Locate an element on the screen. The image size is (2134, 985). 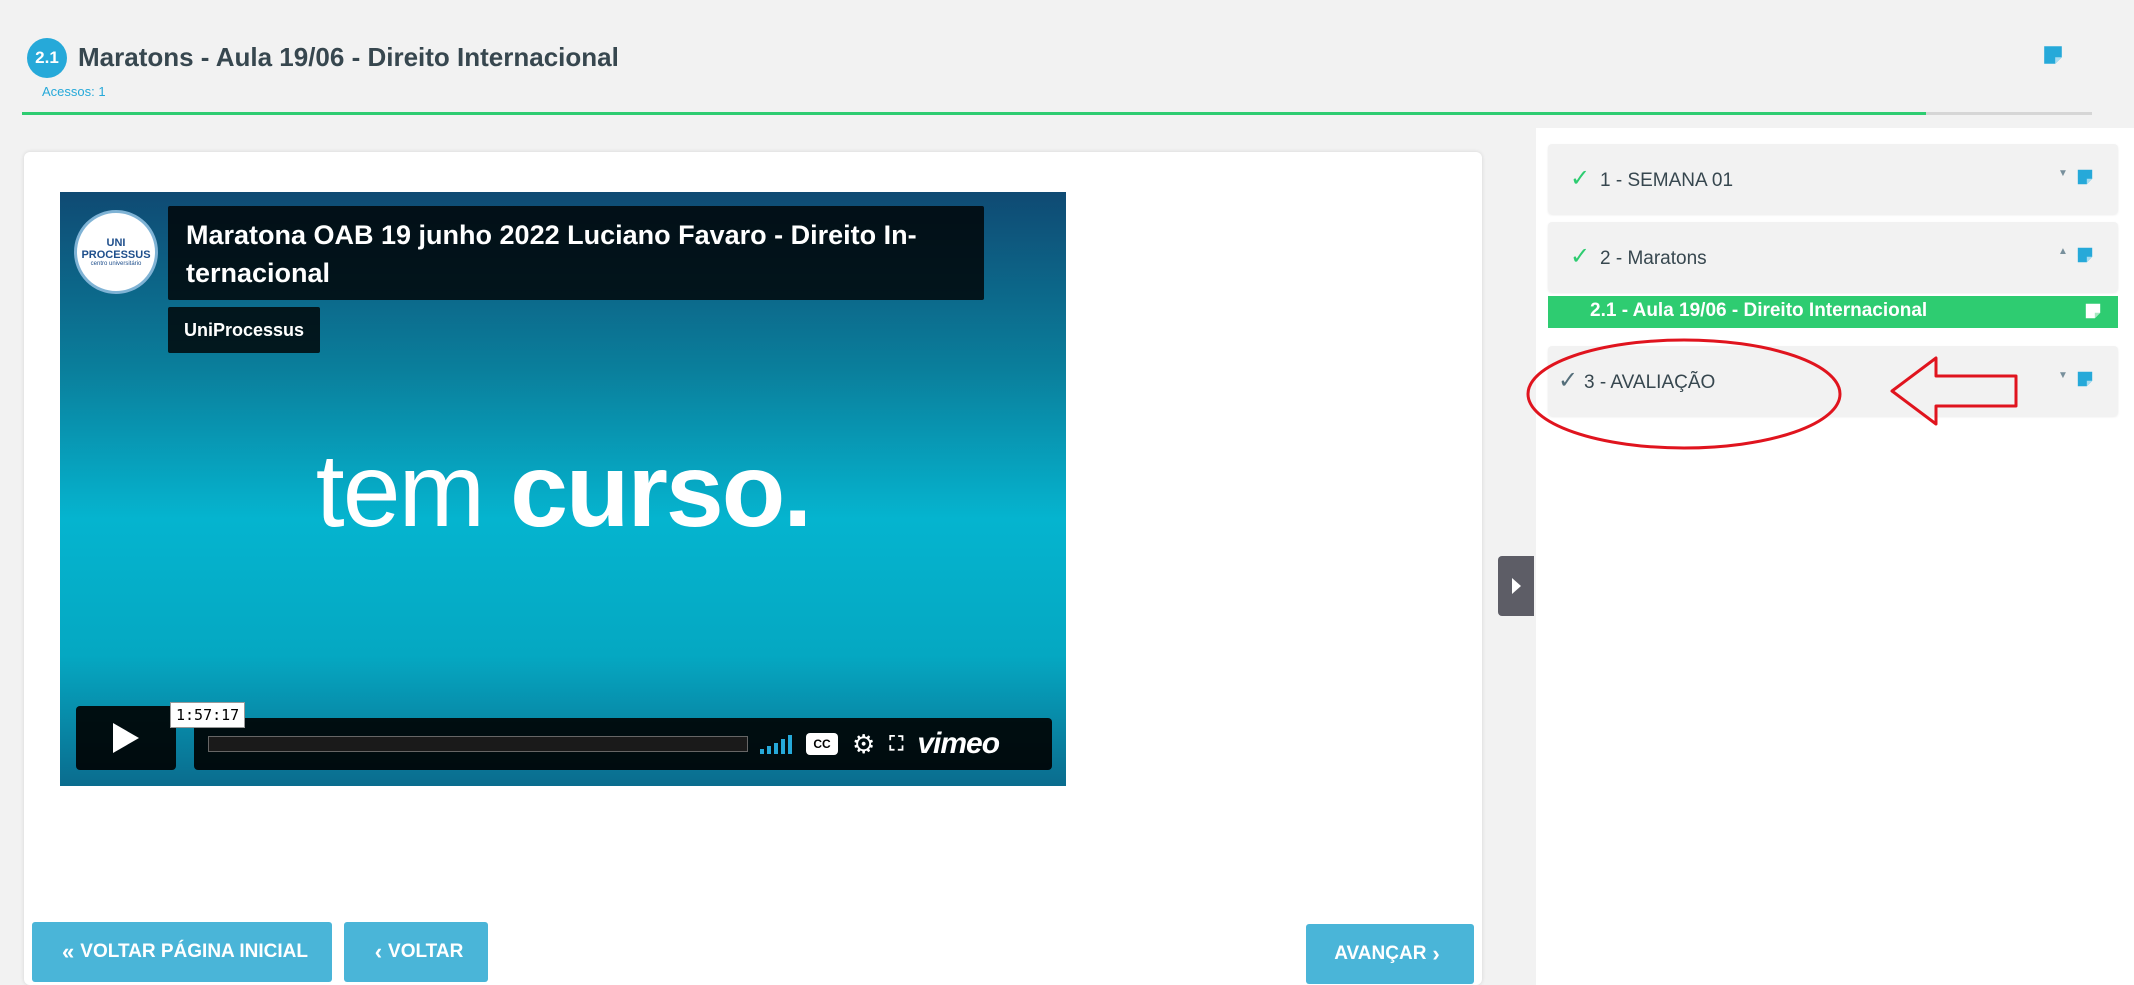
play-button is located at coordinates (126, 738).